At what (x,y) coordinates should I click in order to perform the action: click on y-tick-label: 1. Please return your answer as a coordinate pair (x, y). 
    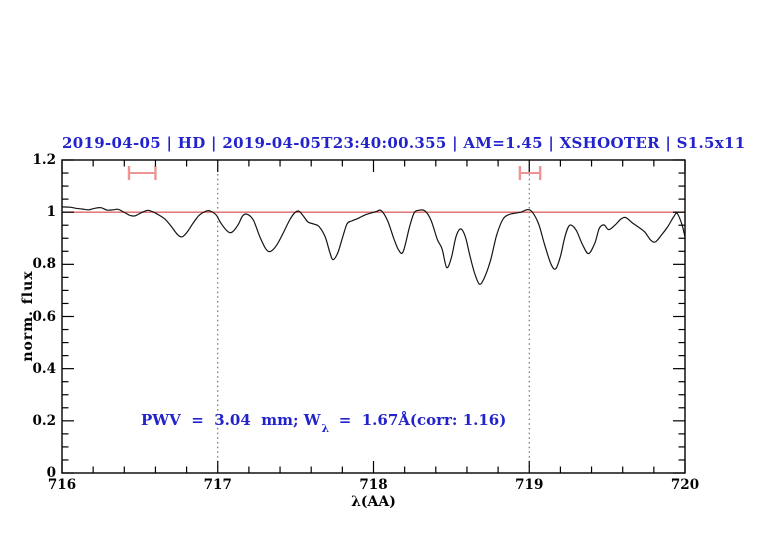
    Looking at the image, I should click on (51, 212).